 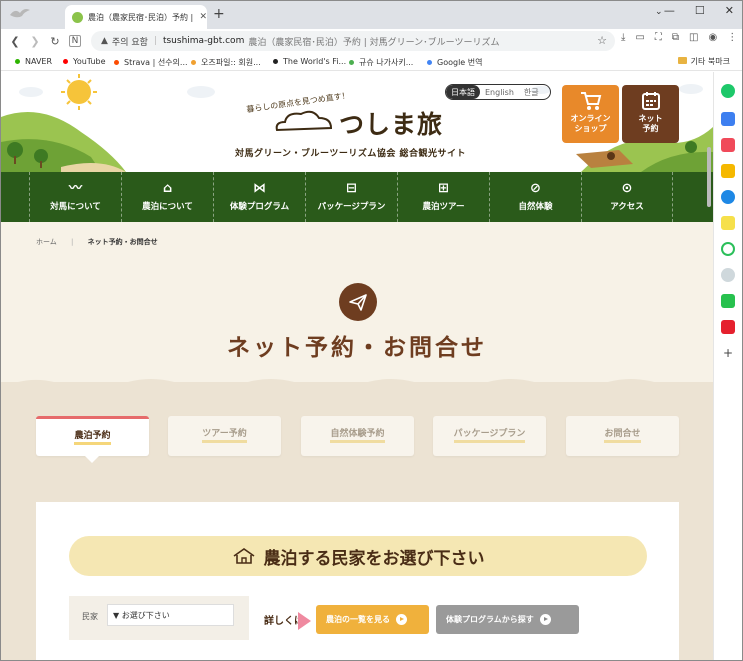 What do you see at coordinates (729, 10) in the screenshot?
I see `close-window-icon: ✕` at bounding box center [729, 10].